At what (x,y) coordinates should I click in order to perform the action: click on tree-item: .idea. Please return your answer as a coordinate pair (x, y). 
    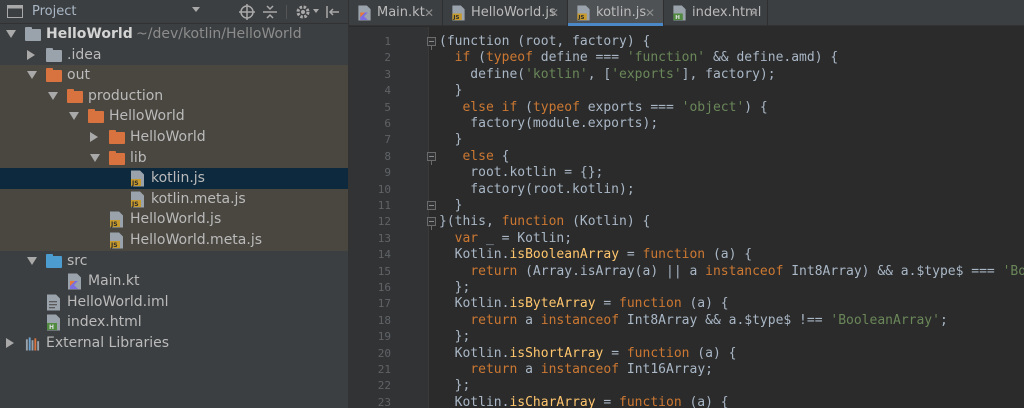
    Looking at the image, I should click on (174, 55).